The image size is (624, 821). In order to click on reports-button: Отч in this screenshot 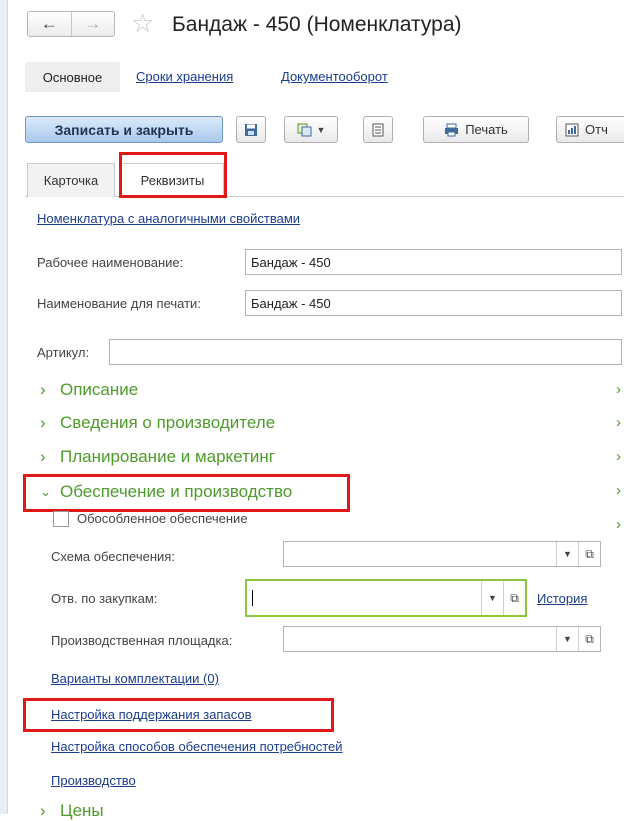, I will do `click(590, 129)`.